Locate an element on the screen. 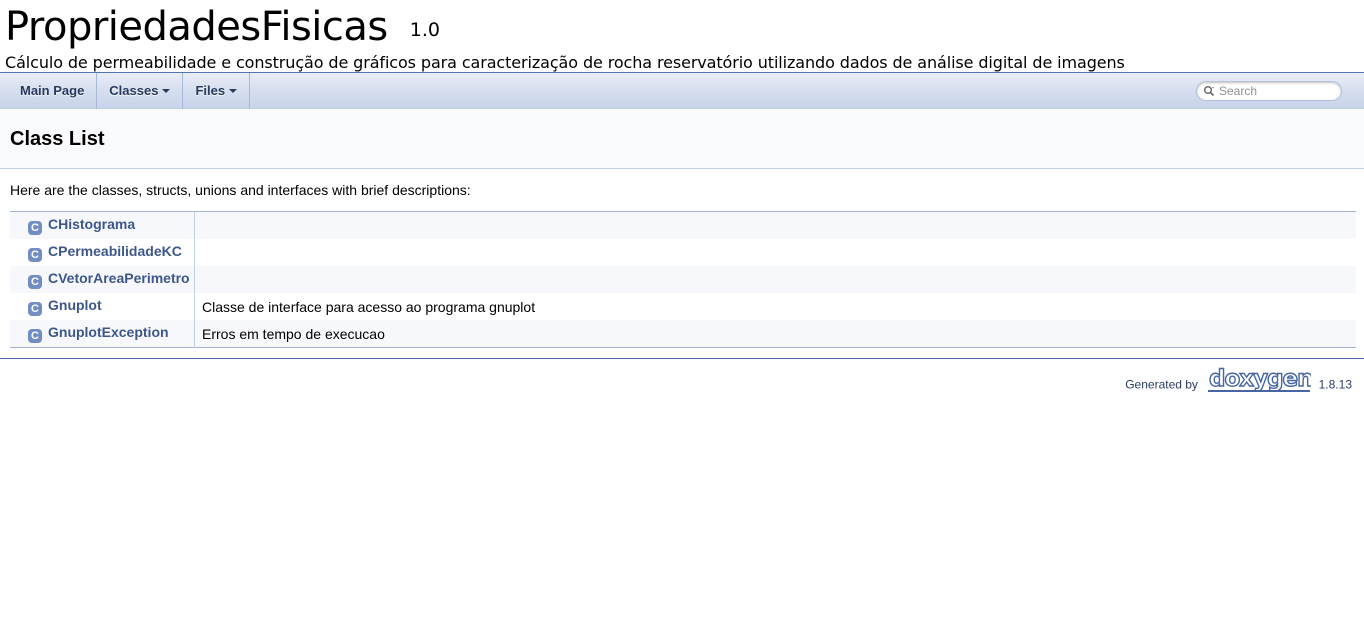 This screenshot has height=629, width=1364. class-entry: C CVetorAreaPerimetro is located at coordinates (102, 279).